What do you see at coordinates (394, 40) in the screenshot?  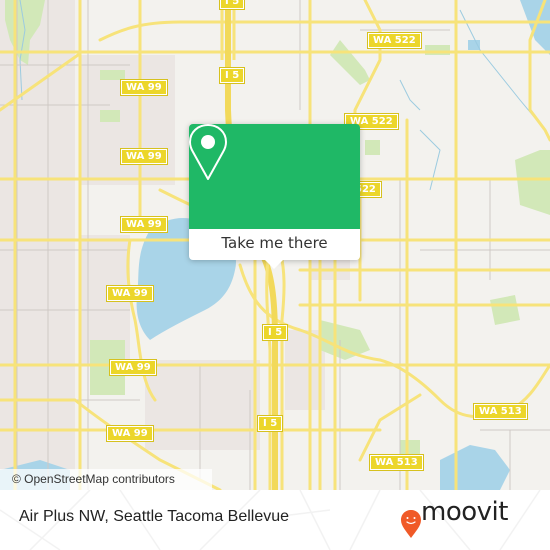 I see `route-shield-wa522: WA 522` at bounding box center [394, 40].